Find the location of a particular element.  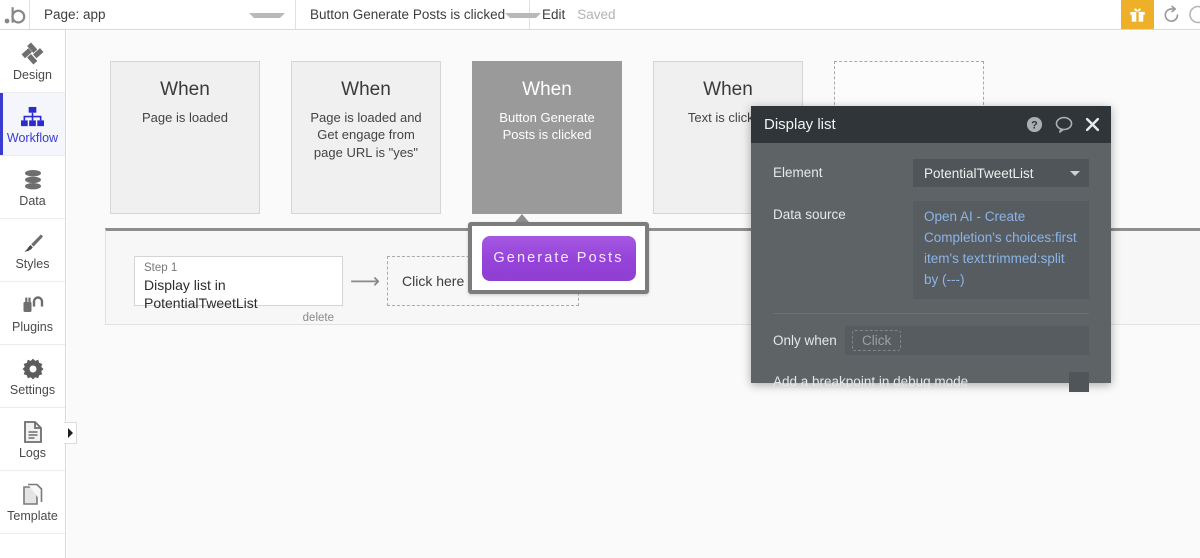

logs-icon is located at coordinates (33, 431).